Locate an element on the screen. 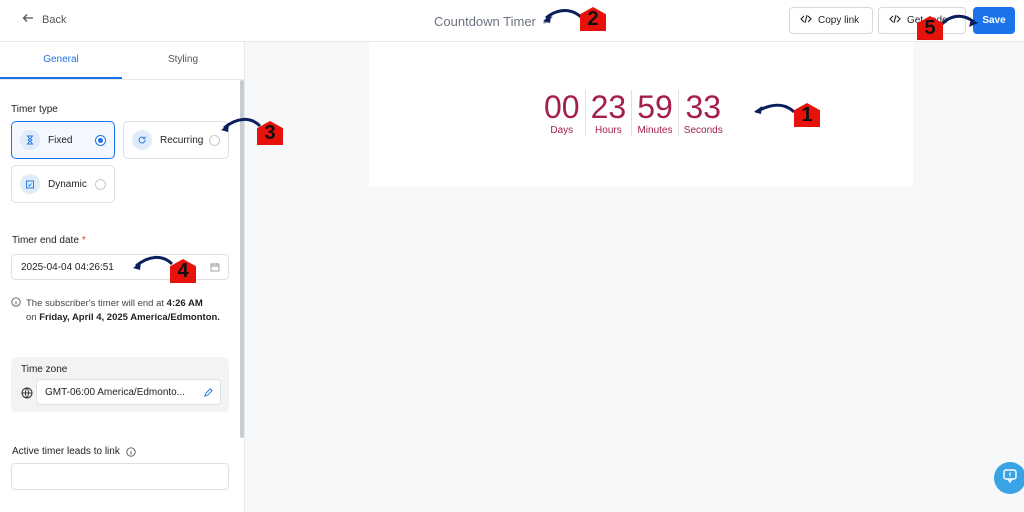  title-area: Countdown Timer is located at coordinates (494, 21).